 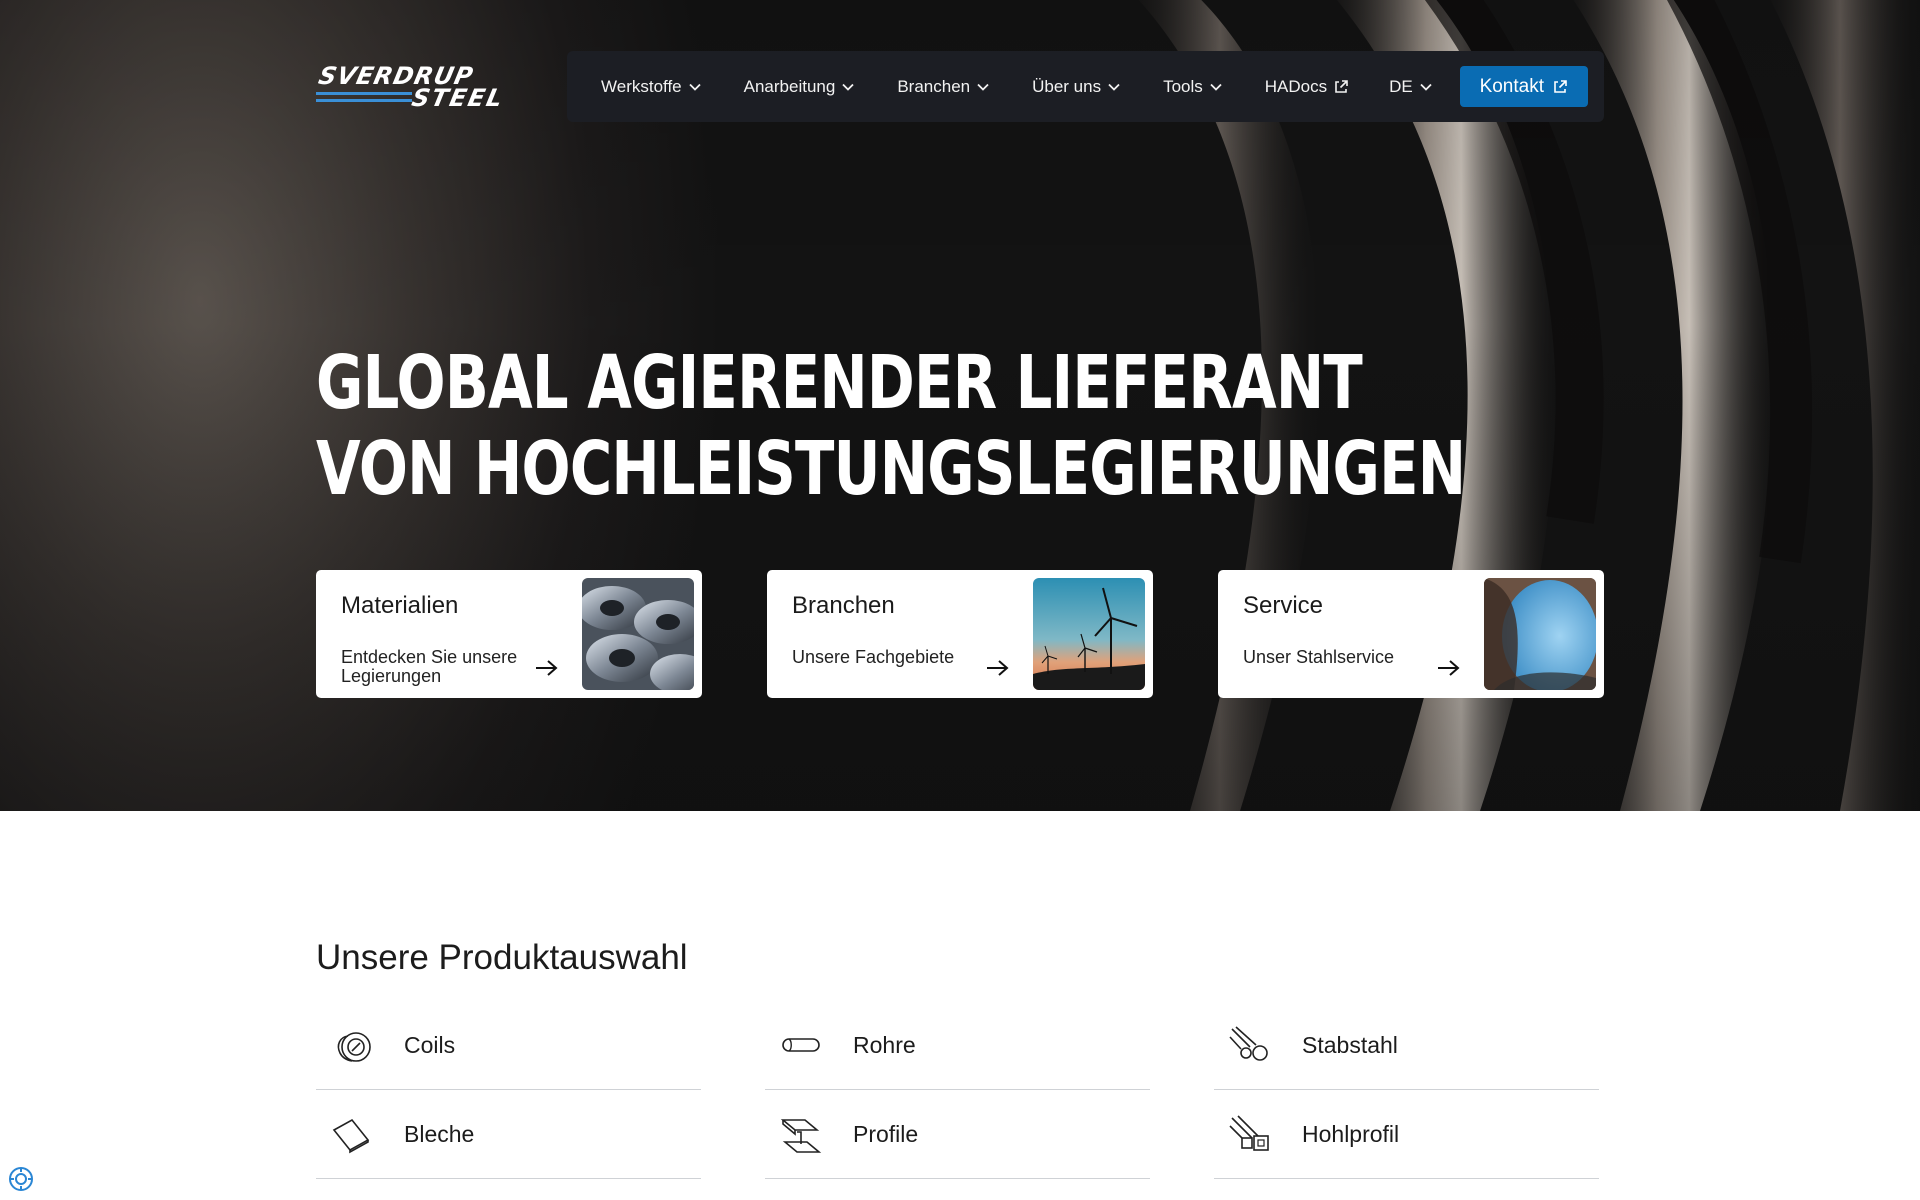 I want to click on card-subtitle: Entdecken Sie unsere Legierungen, so click(x=429, y=666).